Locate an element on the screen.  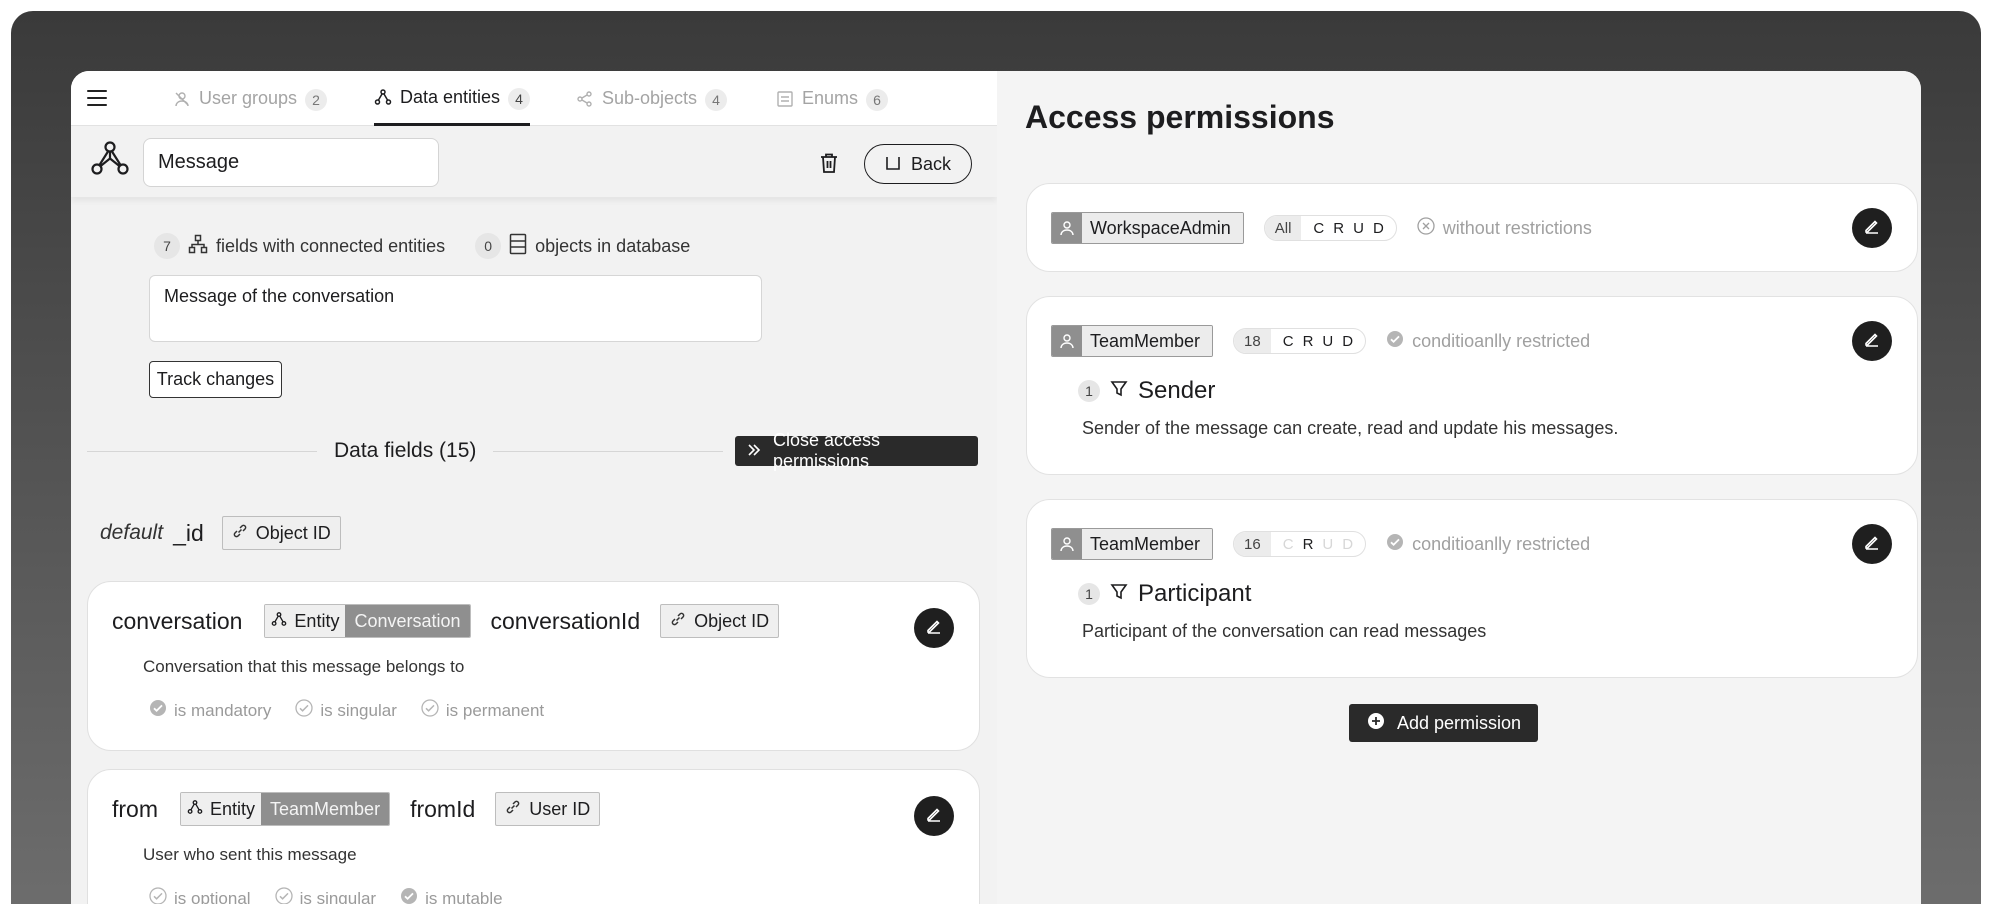
close-perm-label: Close access permissions is located at coordinates (827, 450).